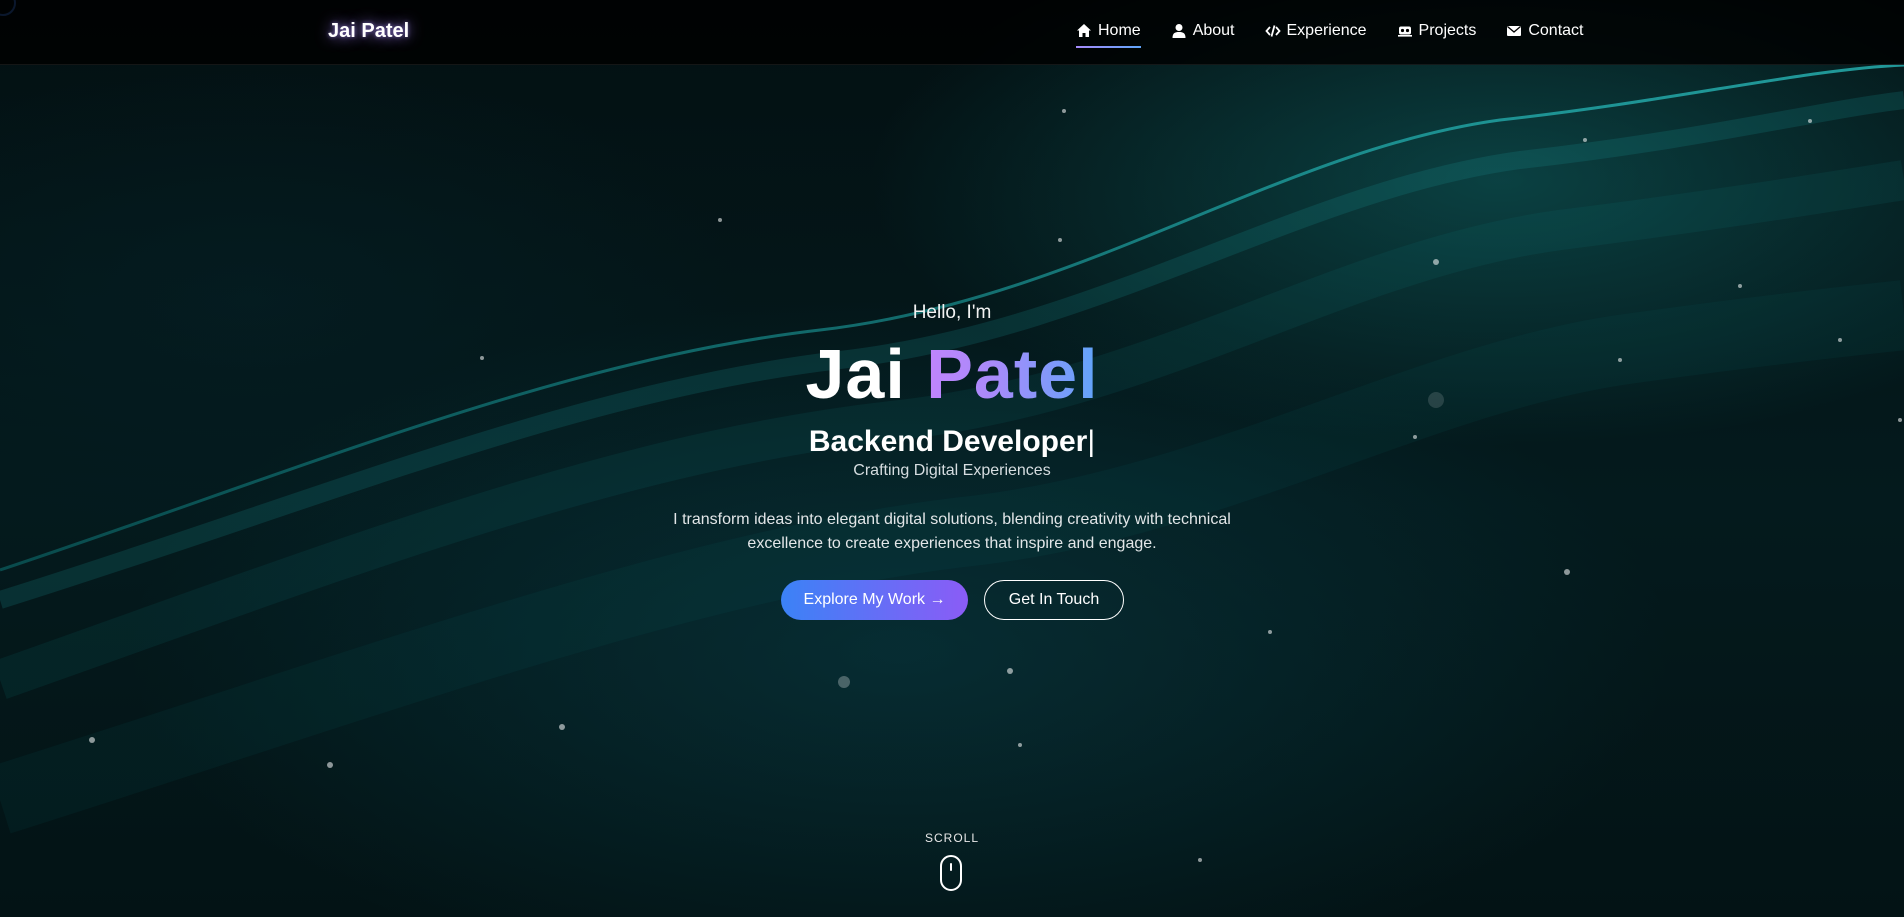 This screenshot has height=917, width=1904. I want to click on nav-item-label: Experience, so click(1326, 30).